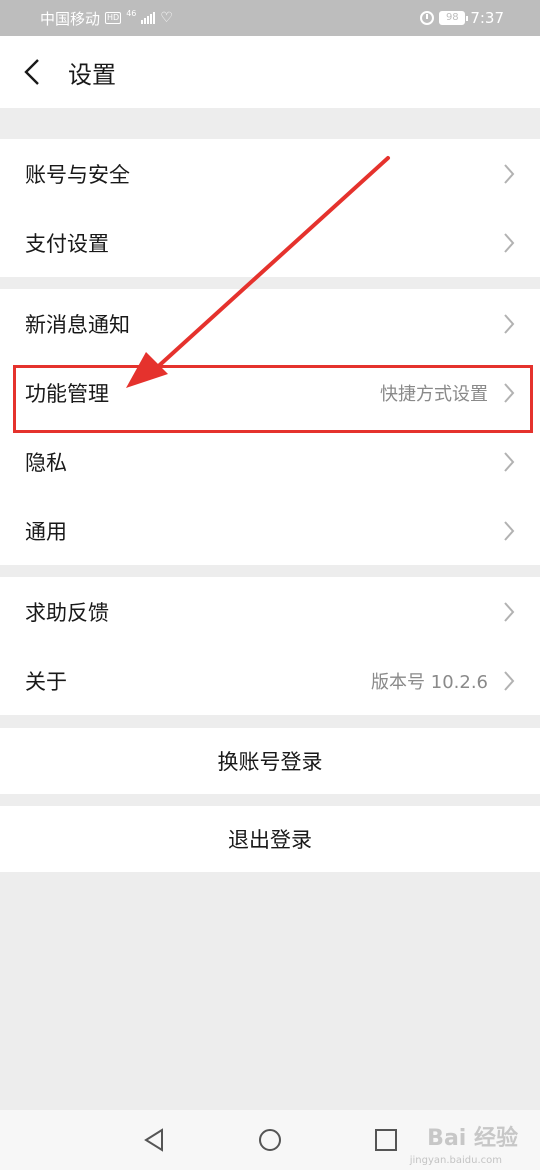 This screenshot has width=540, height=1170. I want to click on settings-item-label: 隐私, so click(46, 462).